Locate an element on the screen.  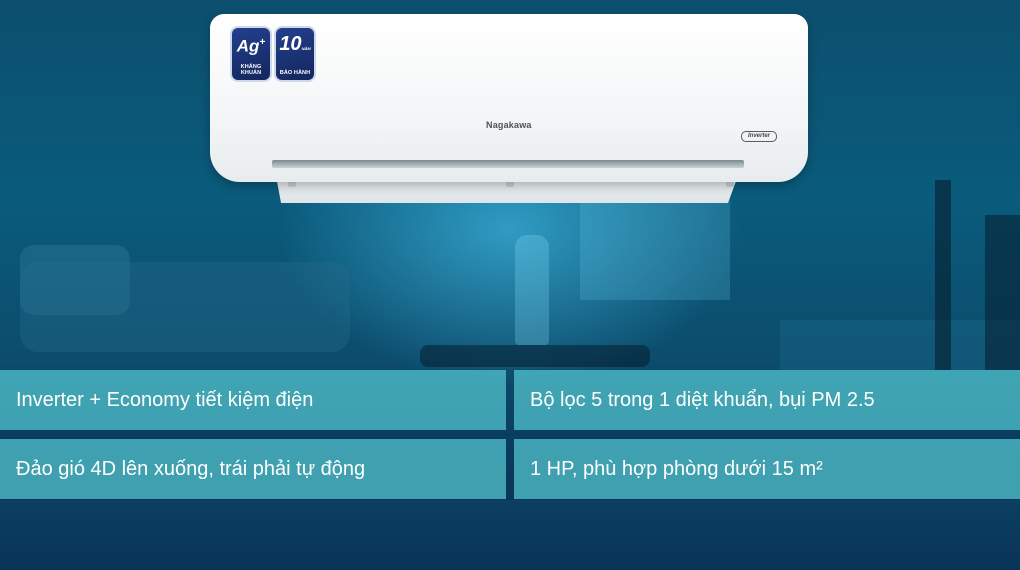
vase-silhouette is located at coordinates (532, 290).